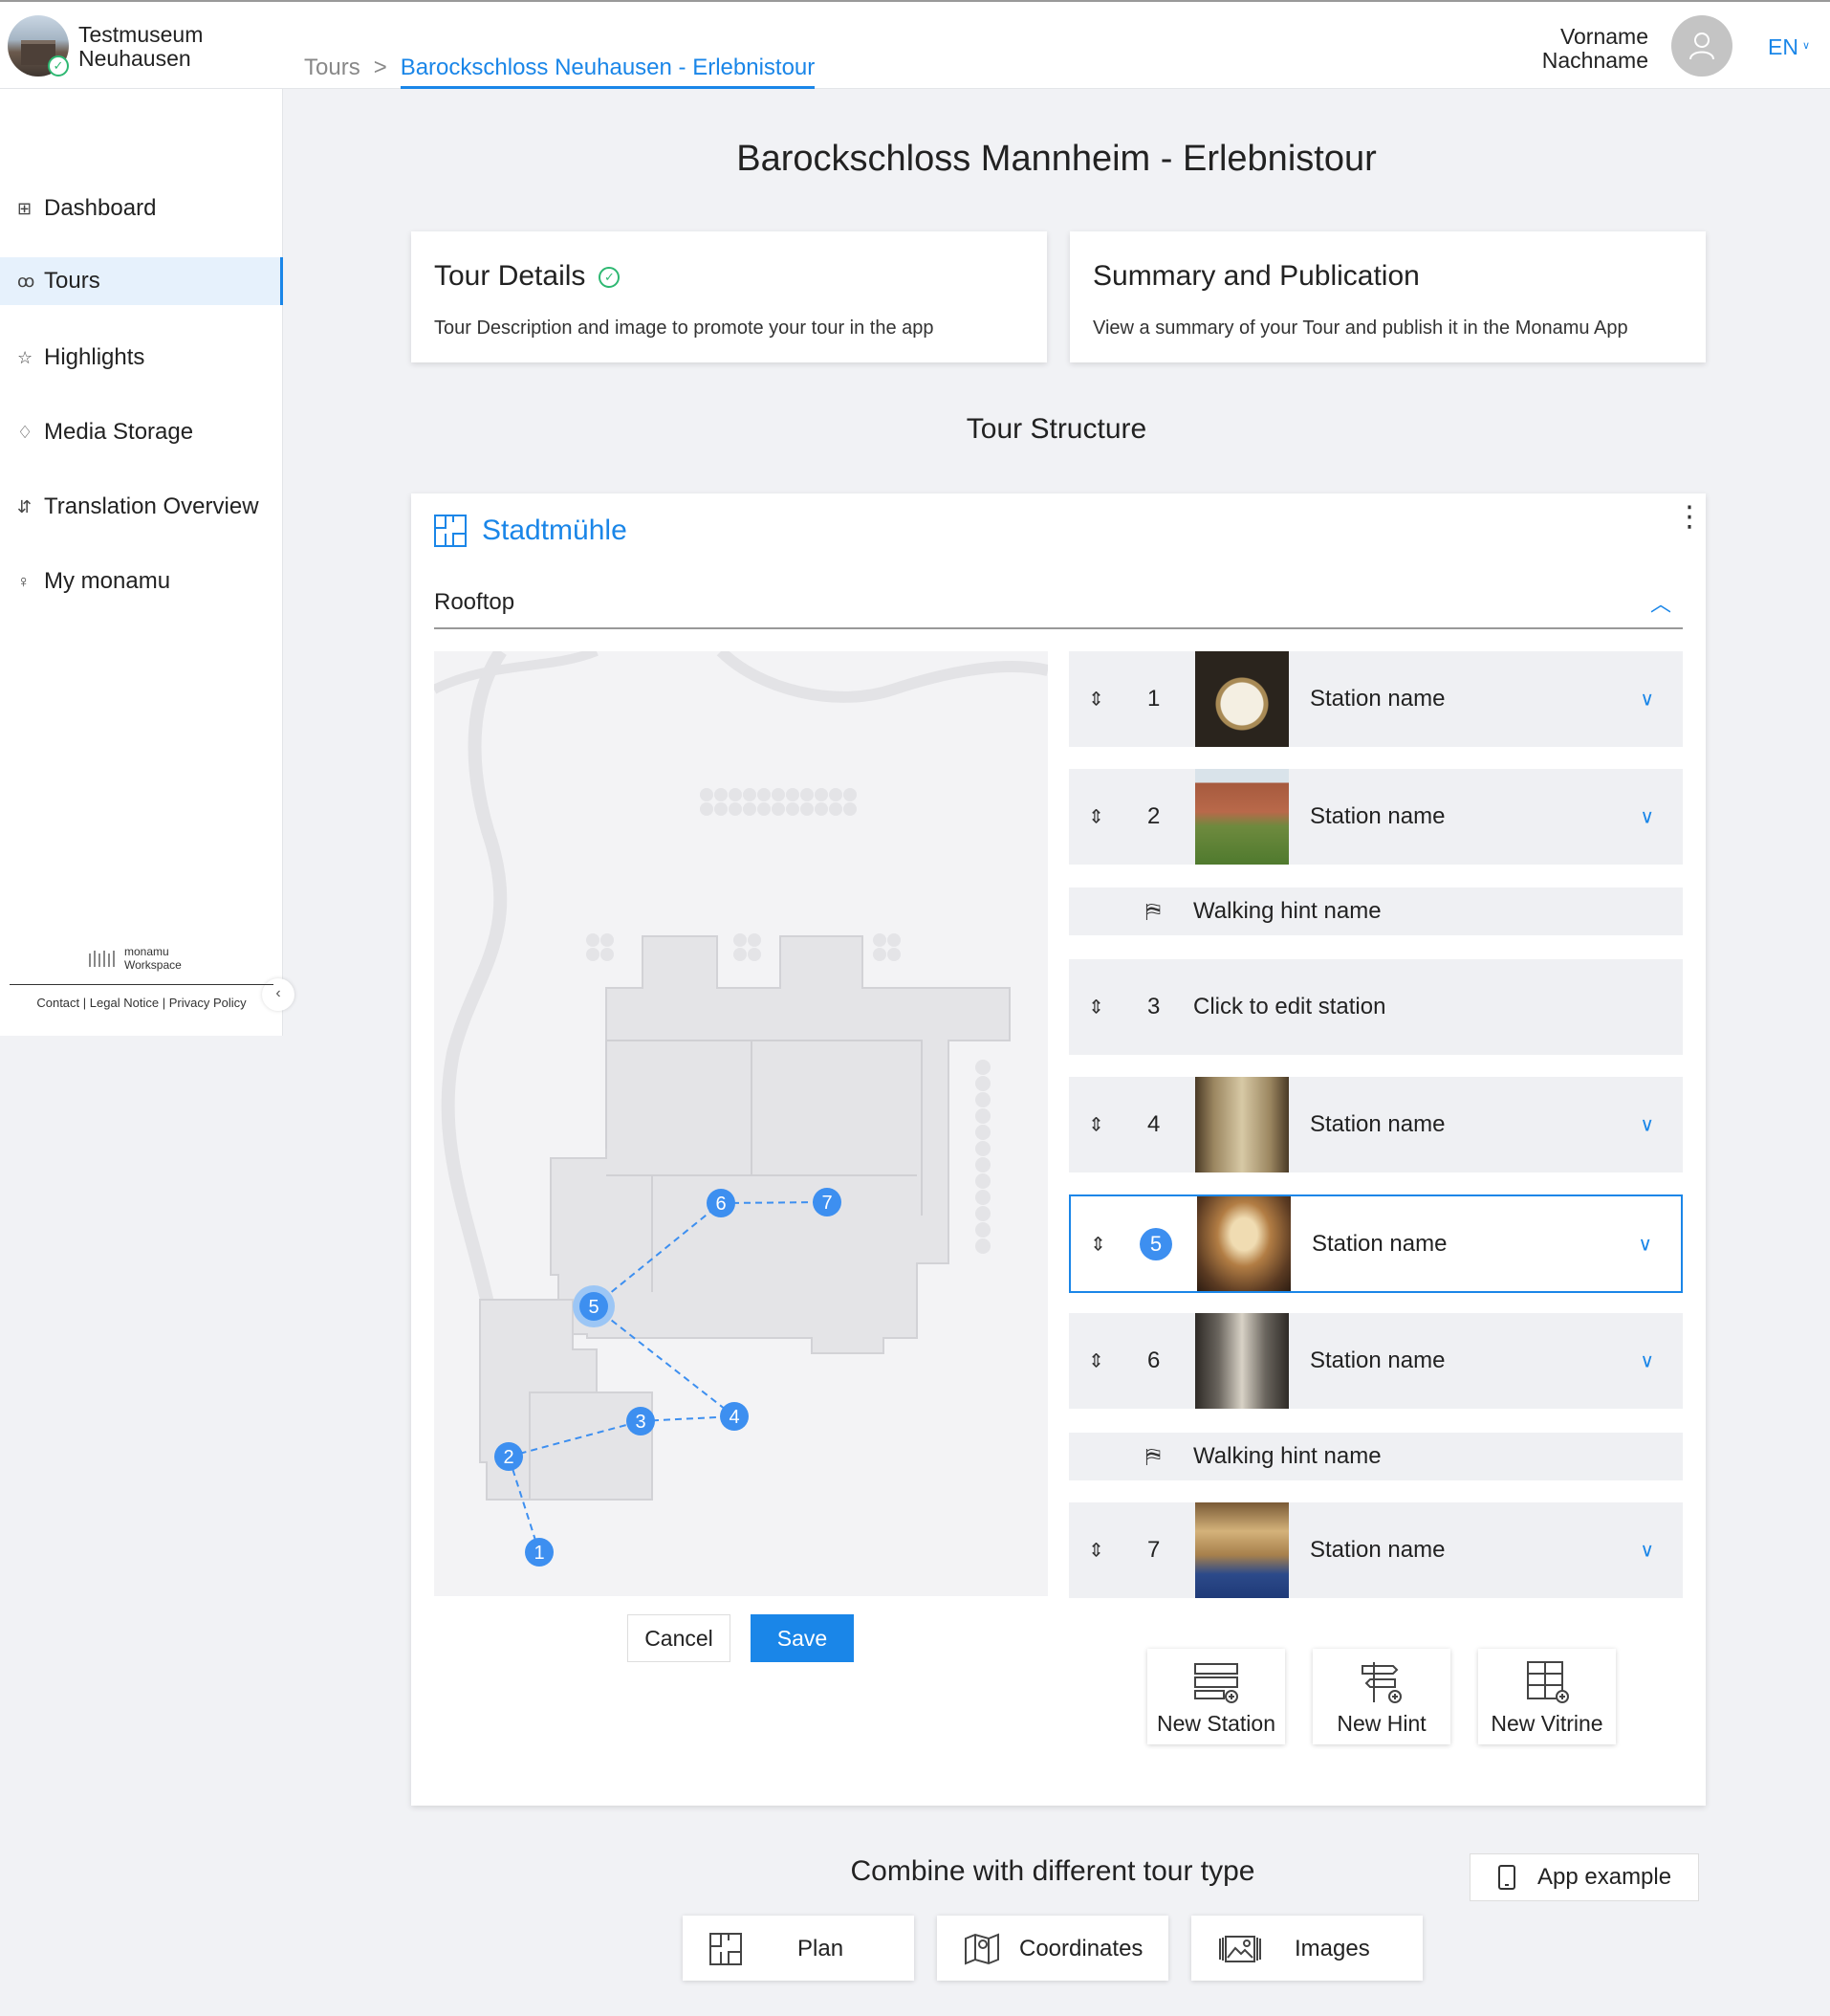  What do you see at coordinates (124, 1003) in the screenshot?
I see `legal-notice-link: Legal Notice` at bounding box center [124, 1003].